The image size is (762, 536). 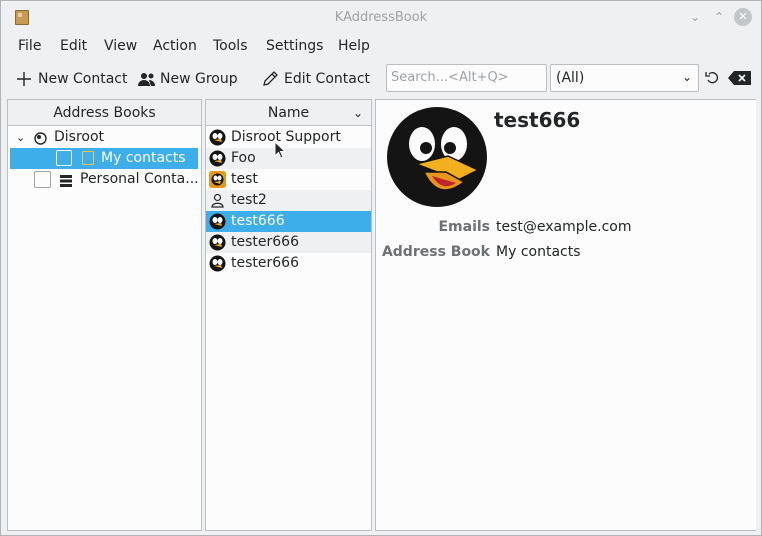 I want to click on minimize-icon: ⌄, so click(x=695, y=17).